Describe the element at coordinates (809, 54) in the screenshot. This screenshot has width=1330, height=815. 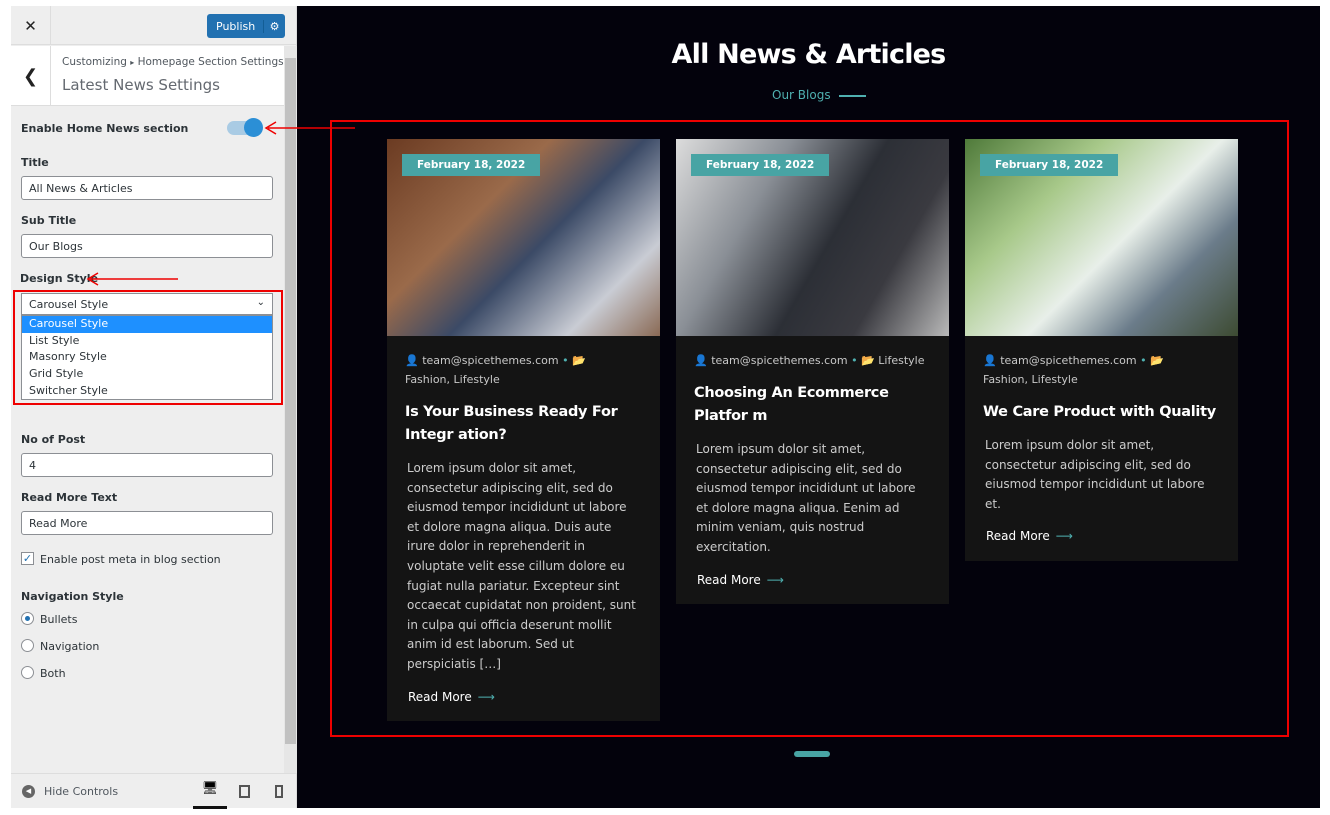
I see `section-heading: All News & Articles` at that location.